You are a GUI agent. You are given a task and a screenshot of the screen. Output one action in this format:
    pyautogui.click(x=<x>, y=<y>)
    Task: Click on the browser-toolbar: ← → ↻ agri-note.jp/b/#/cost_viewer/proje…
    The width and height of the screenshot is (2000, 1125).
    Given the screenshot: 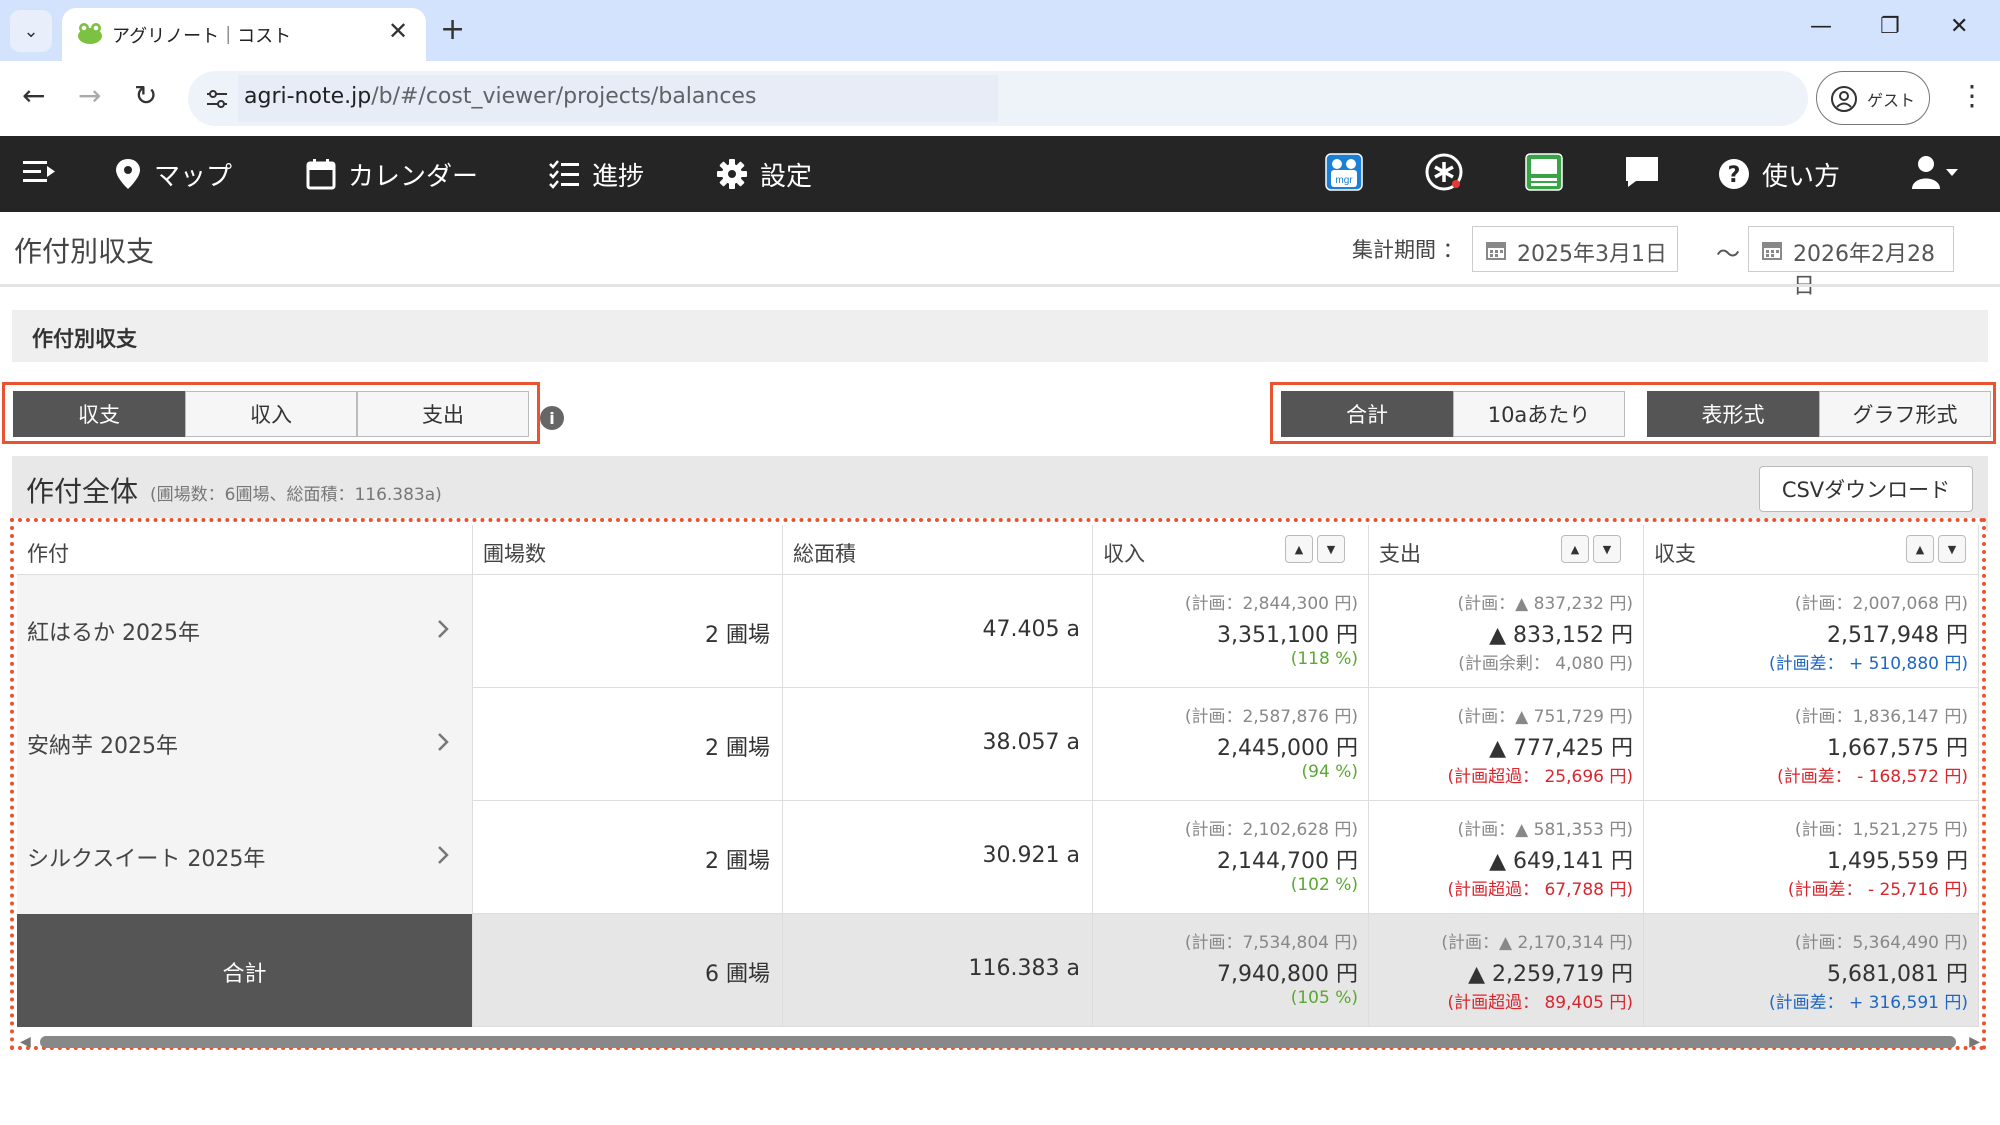 What is the action you would take?
    pyautogui.click(x=1000, y=98)
    